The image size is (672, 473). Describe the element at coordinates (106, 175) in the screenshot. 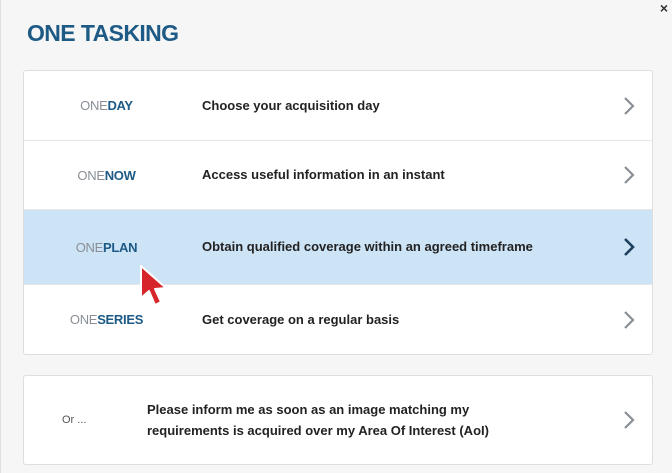

I see `one-now-logo: ONE NOW` at that location.